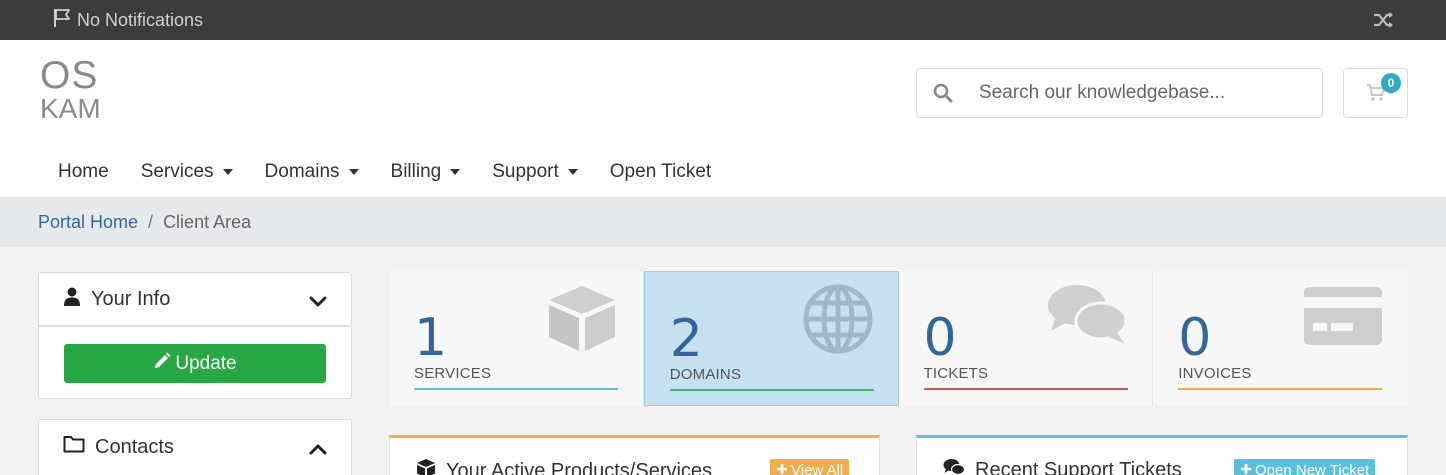  I want to click on invoices-count: 0, so click(1195, 338).